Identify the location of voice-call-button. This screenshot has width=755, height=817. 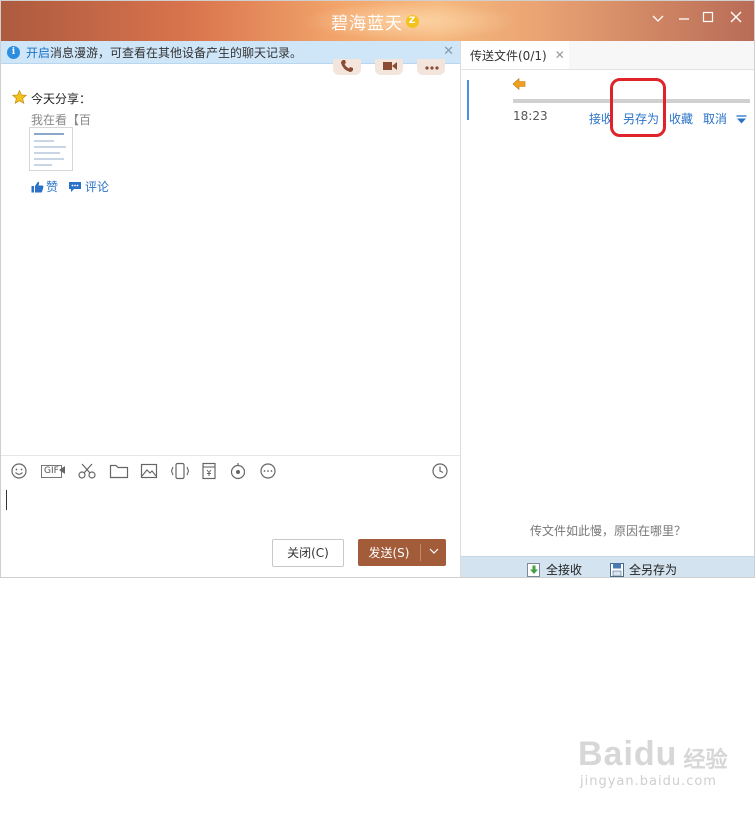
(347, 67).